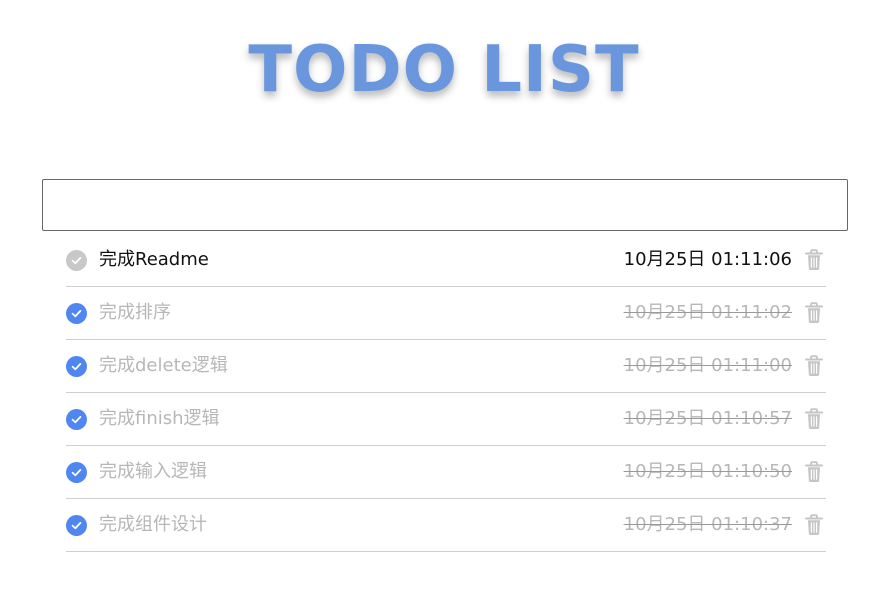  Describe the element at coordinates (446, 366) in the screenshot. I see `todo-item: 完成delete逻辑 10月25日 01:11:00` at that location.